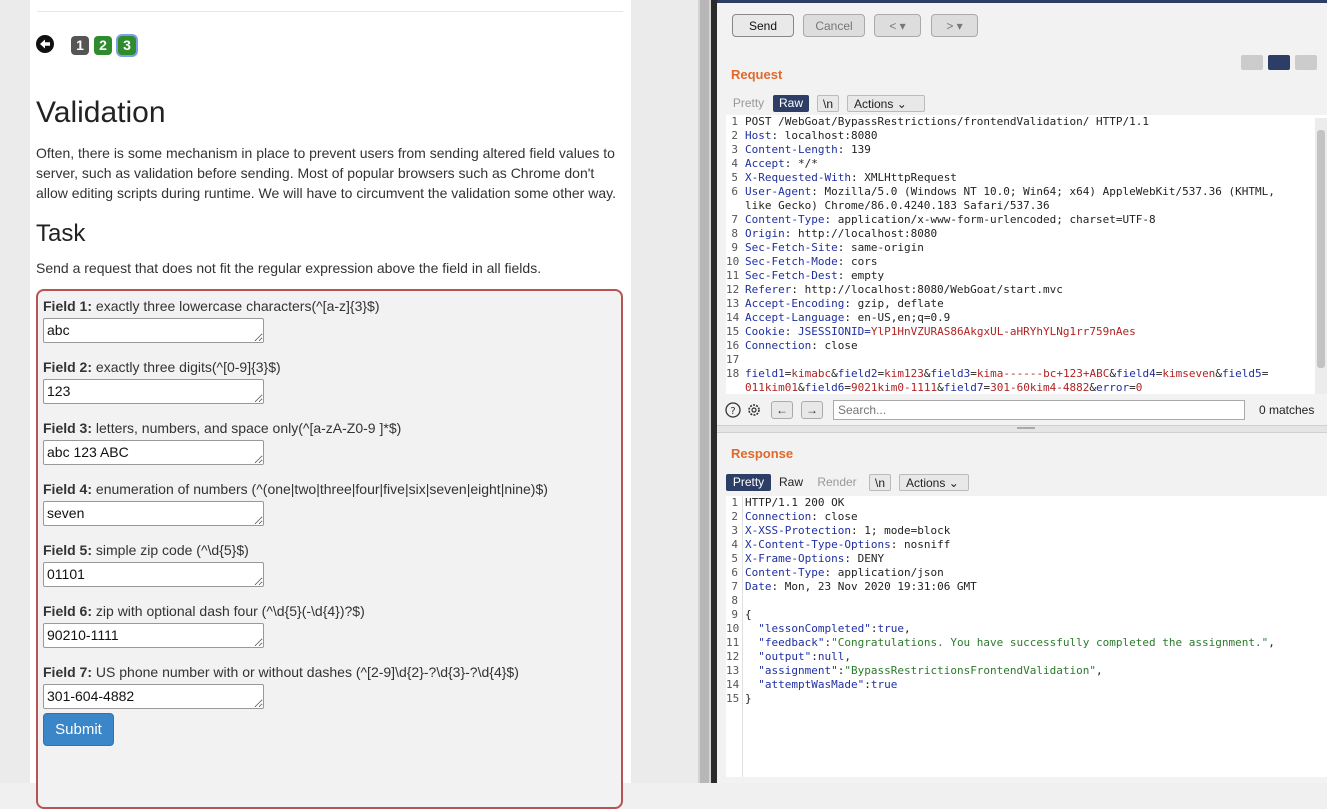 Image resolution: width=1327 pixels, height=809 pixels. What do you see at coordinates (1306, 62) in the screenshot?
I see `layout-tabs-icon` at bounding box center [1306, 62].